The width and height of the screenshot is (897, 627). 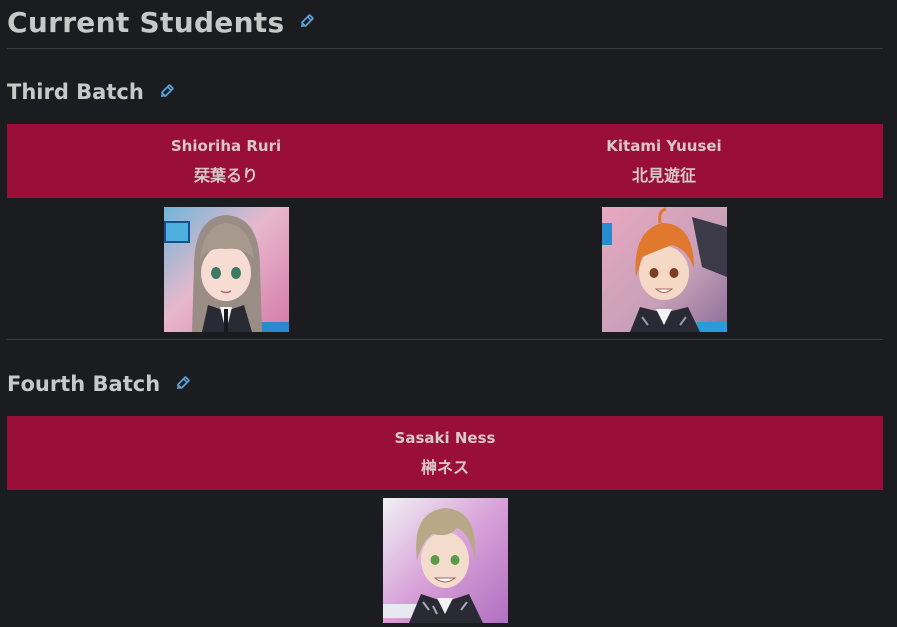 I want to click on student-name-en: Shioriha Ruri, so click(x=226, y=146).